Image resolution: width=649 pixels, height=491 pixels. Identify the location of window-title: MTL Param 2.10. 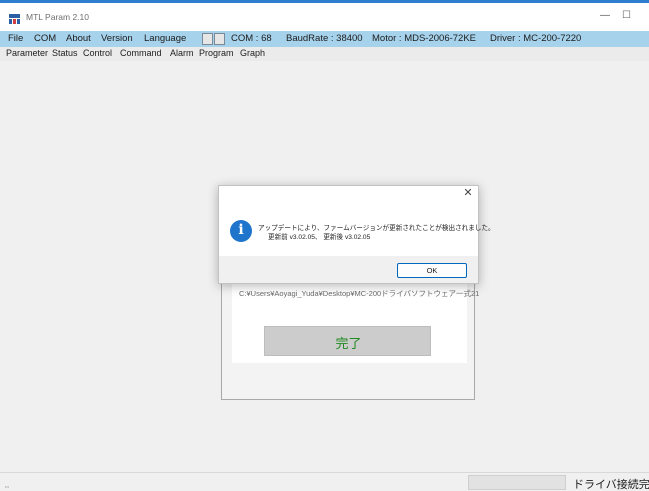
(57, 17).